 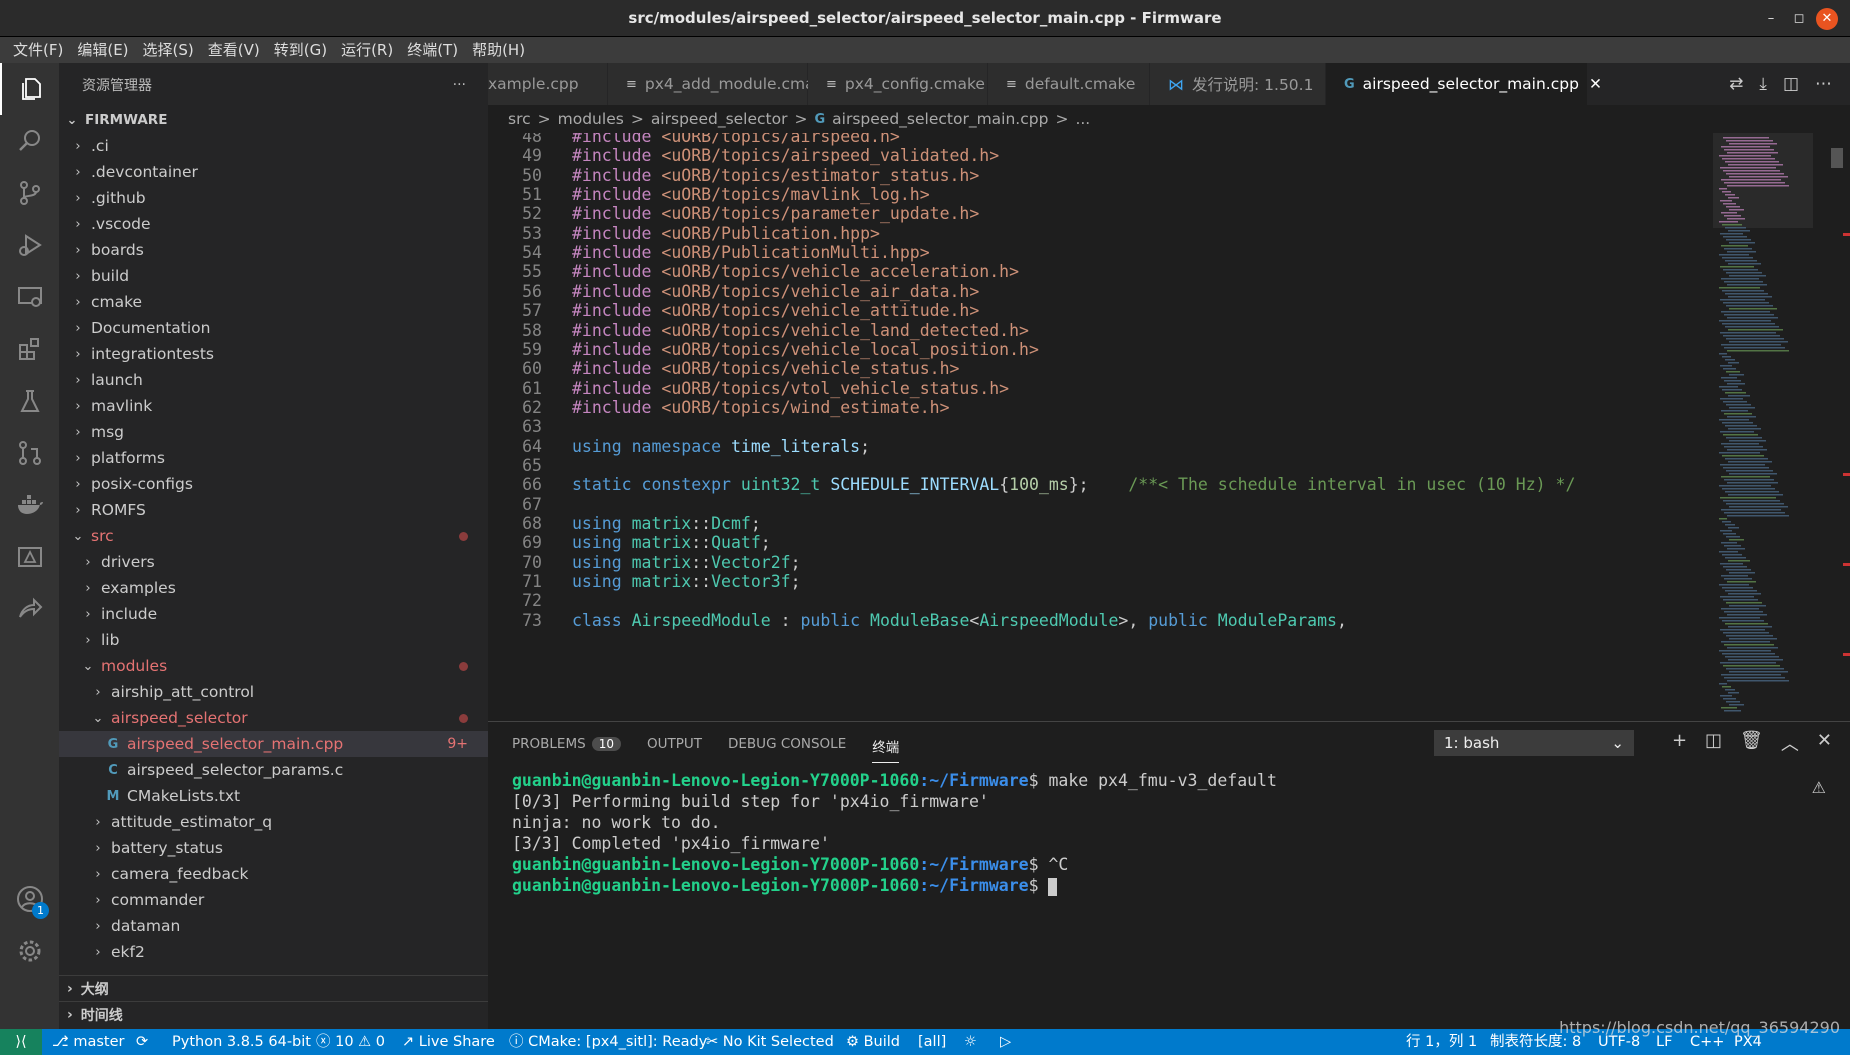 I want to click on menu-go: 转到(G), so click(x=300, y=50).